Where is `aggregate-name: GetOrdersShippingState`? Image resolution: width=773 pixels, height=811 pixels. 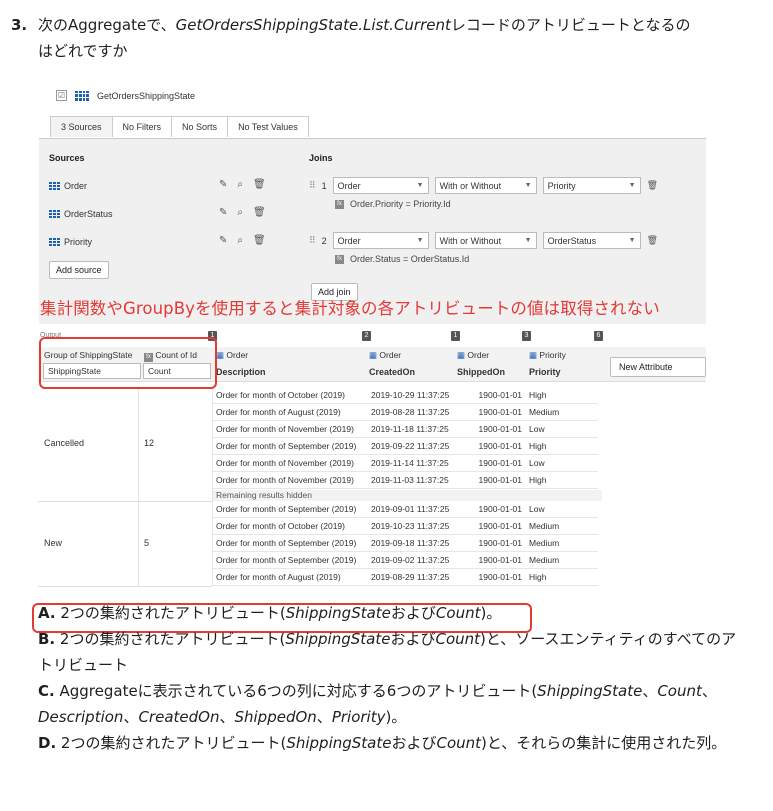 aggregate-name: GetOrdersShippingState is located at coordinates (146, 95).